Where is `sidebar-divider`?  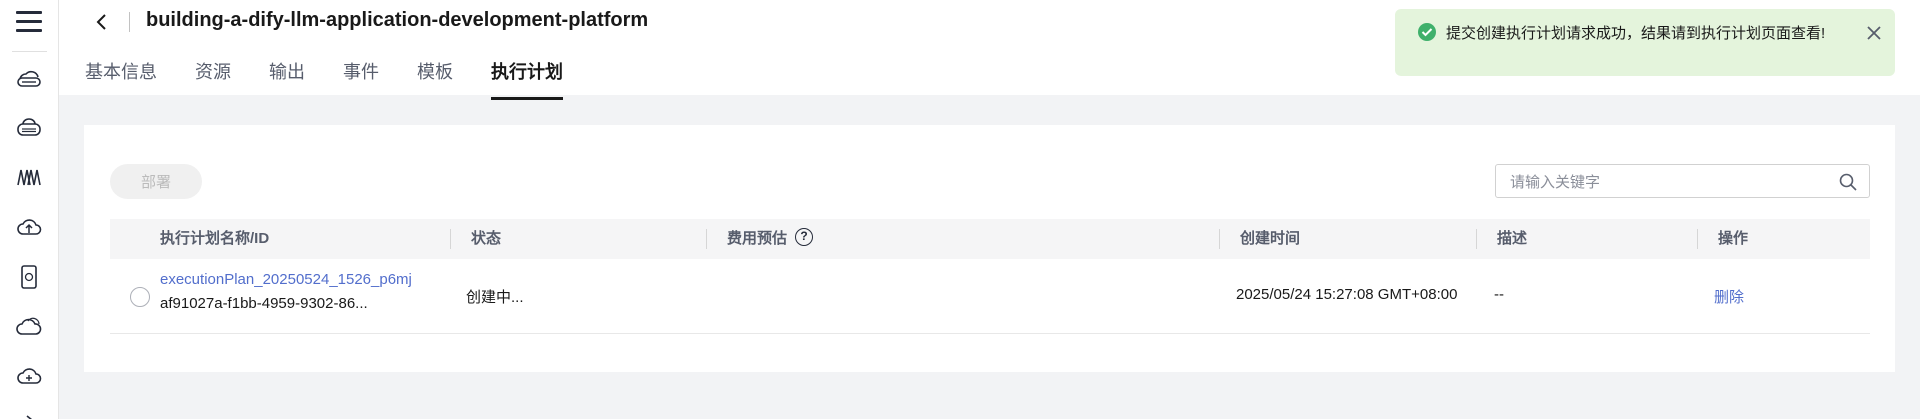 sidebar-divider is located at coordinates (29, 51).